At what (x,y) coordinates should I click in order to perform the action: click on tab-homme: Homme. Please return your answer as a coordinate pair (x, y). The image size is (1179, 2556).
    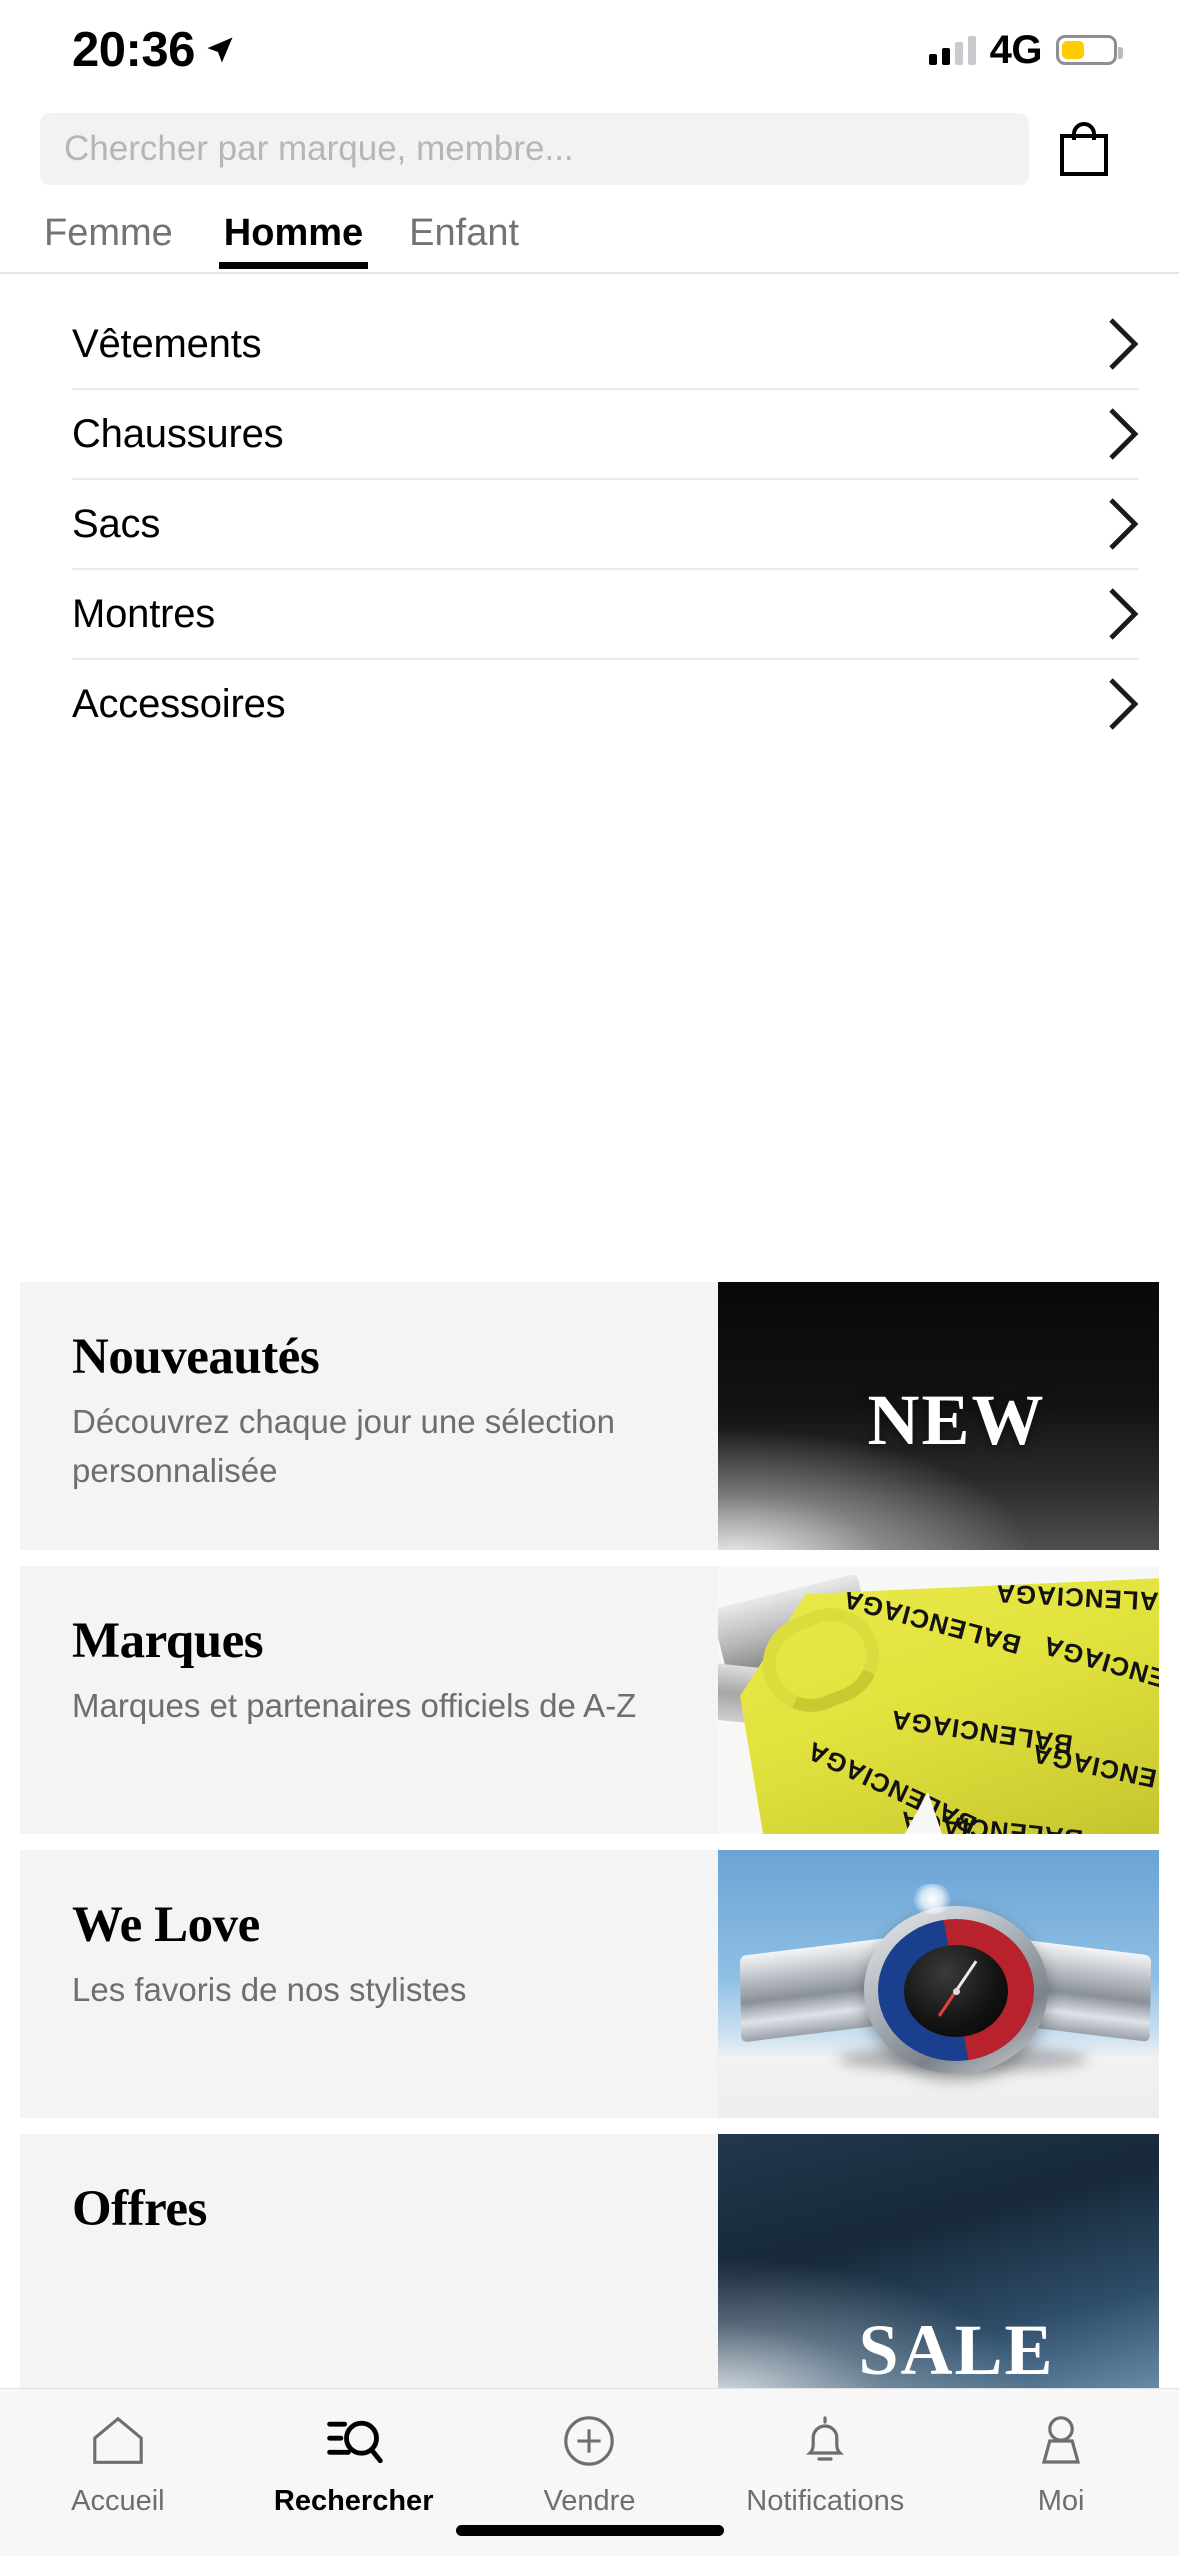
    Looking at the image, I should click on (293, 239).